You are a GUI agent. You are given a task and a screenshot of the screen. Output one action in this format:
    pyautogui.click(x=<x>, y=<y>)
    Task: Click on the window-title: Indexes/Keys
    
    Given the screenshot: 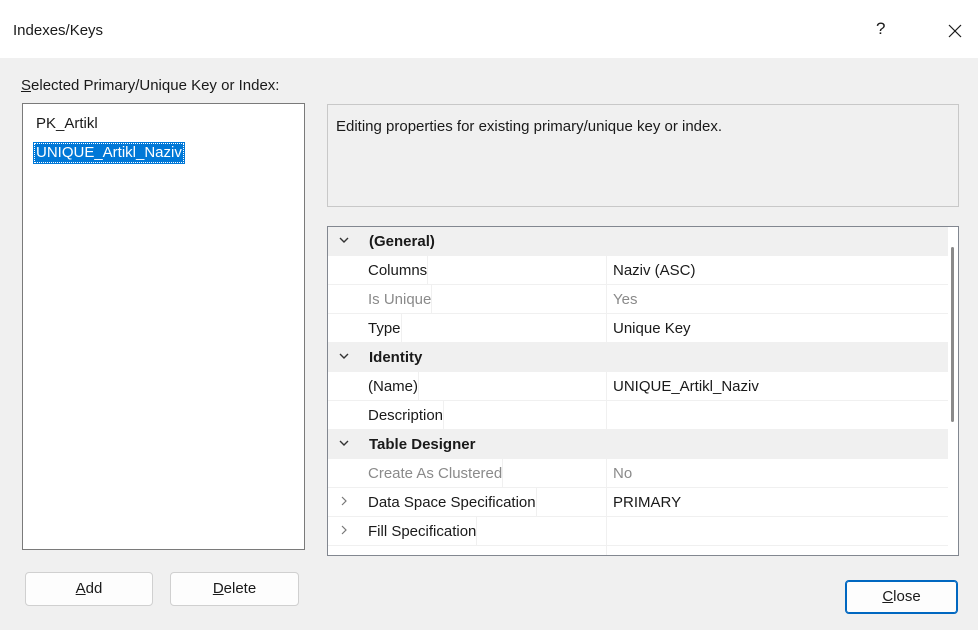 What is the action you would take?
    pyautogui.click(x=58, y=30)
    